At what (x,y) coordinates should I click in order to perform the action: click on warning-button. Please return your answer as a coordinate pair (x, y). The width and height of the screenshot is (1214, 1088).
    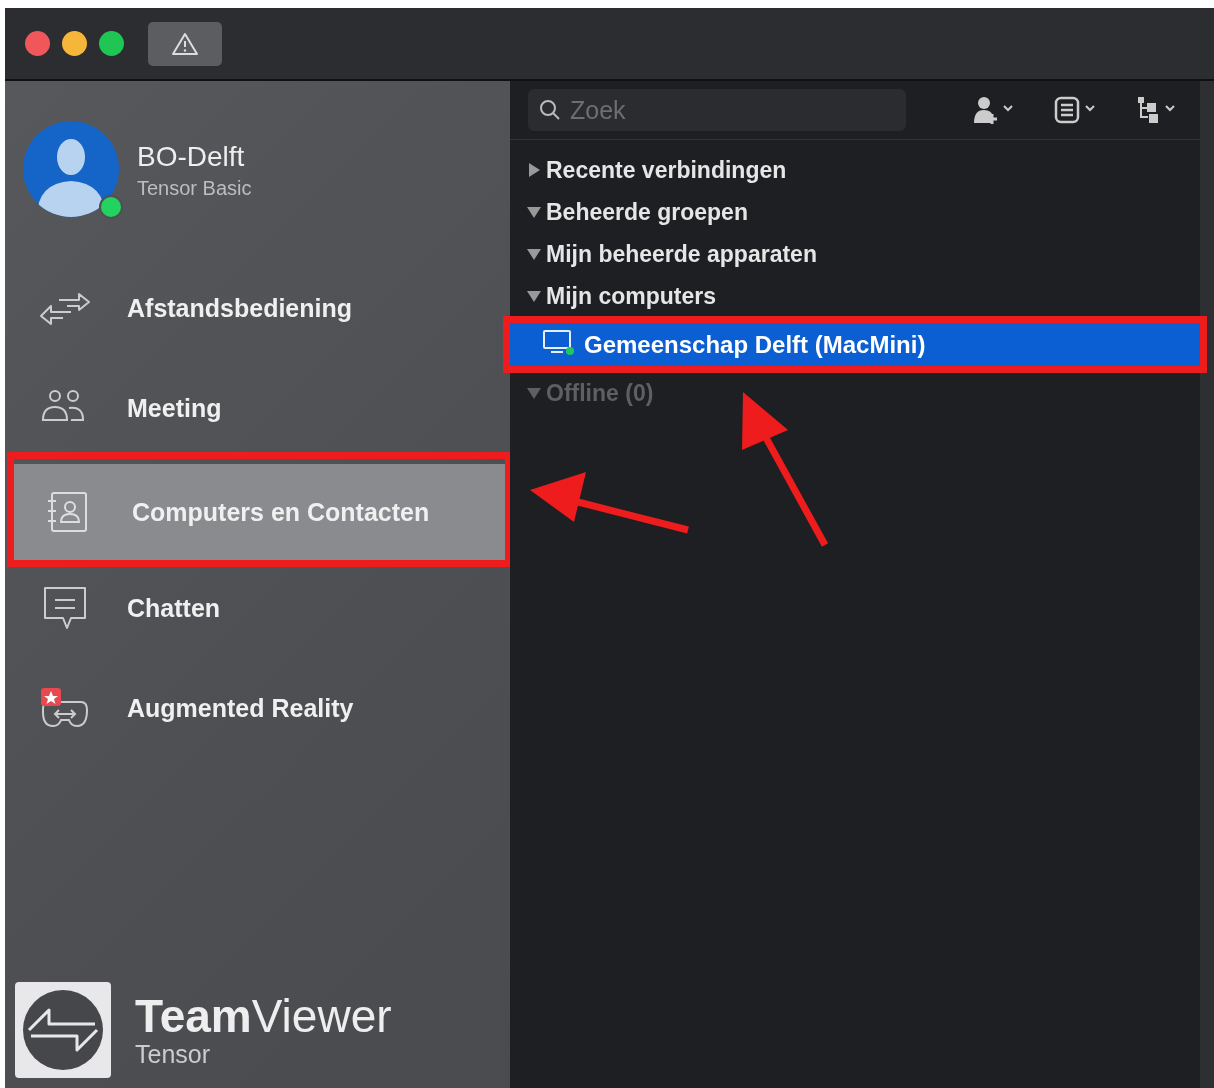
    Looking at the image, I should click on (185, 43).